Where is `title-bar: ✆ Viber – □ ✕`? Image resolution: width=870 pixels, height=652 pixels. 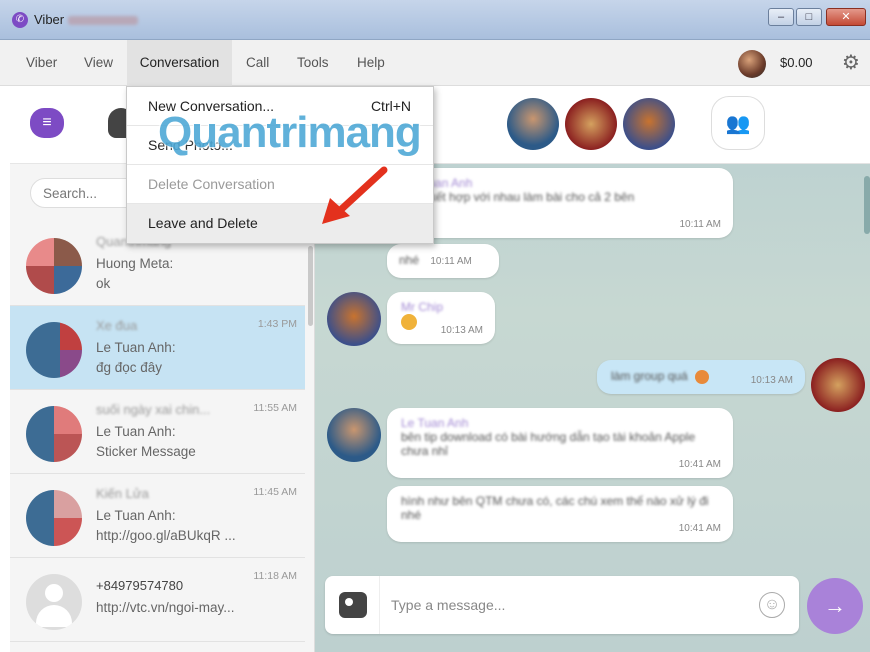 title-bar: ✆ Viber – □ ✕ is located at coordinates (435, 20).